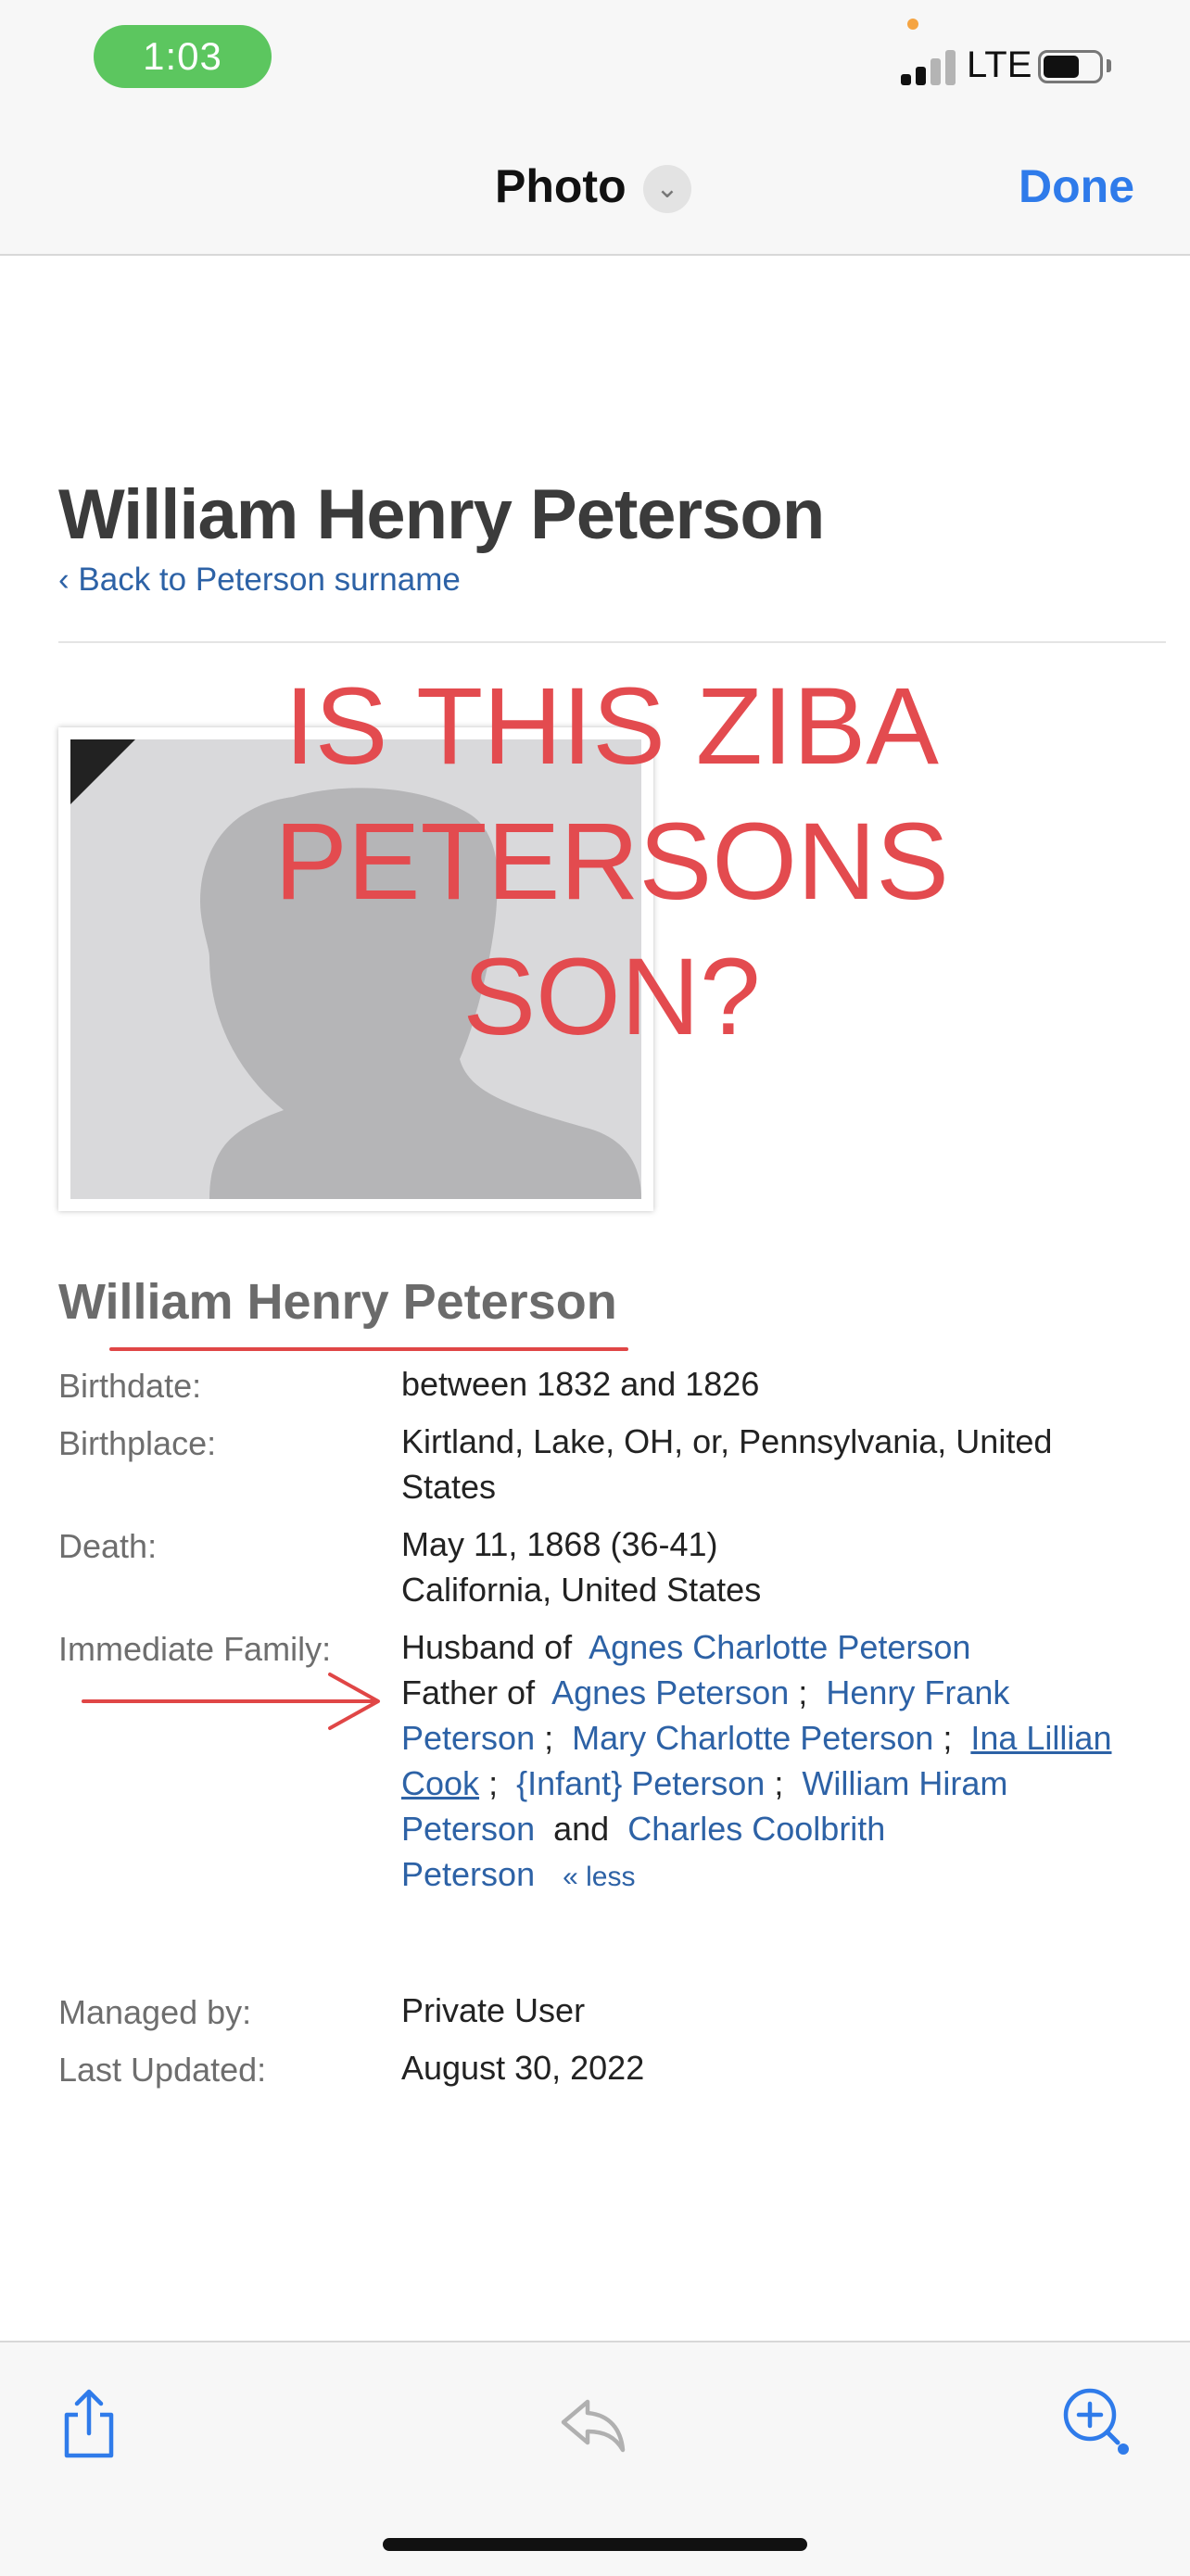 The height and width of the screenshot is (2576, 1190). I want to click on child-link: {Infant} Peterson, so click(640, 1783).